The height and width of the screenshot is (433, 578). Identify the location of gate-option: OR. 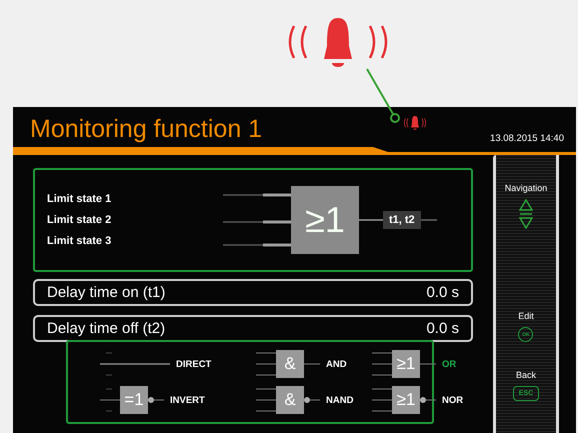
(449, 364).